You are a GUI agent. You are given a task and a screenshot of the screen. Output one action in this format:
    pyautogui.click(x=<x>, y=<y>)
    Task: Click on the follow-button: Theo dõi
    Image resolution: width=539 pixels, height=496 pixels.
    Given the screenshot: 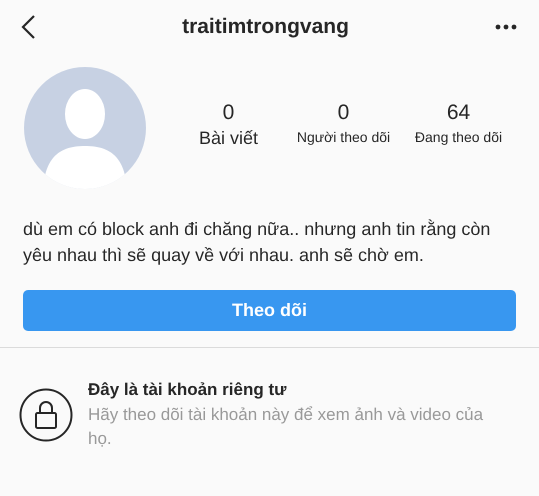 What is the action you would take?
    pyautogui.click(x=269, y=310)
    